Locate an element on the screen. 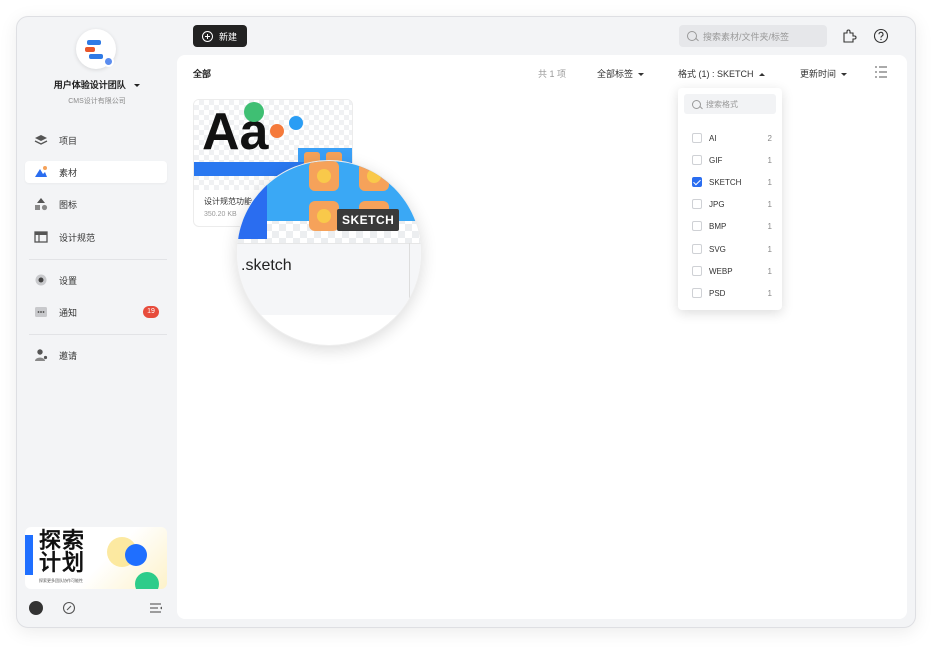 The width and height of the screenshot is (936, 648). collapse-sidebar-icon is located at coordinates (156, 608).